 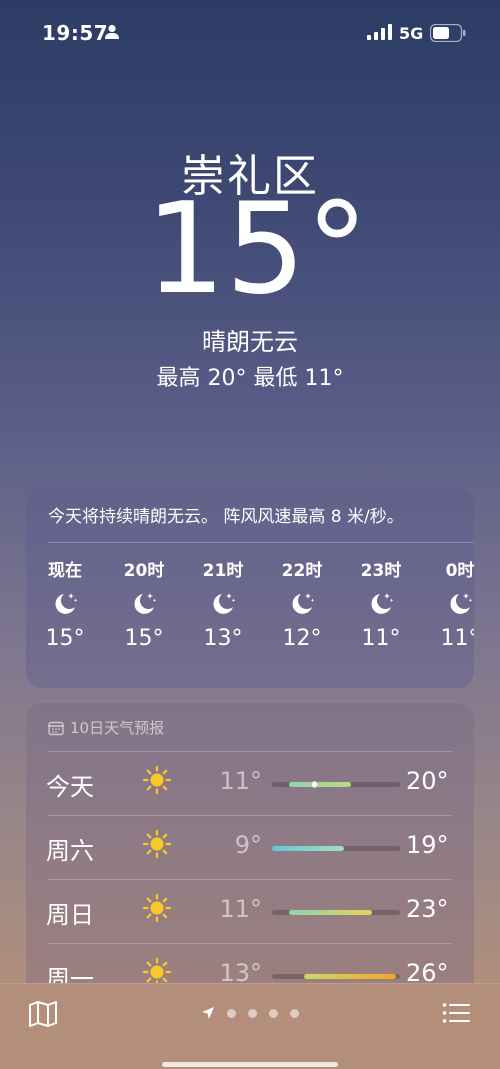 What do you see at coordinates (381, 571) in the screenshot?
I see `hour-label: 23时` at bounding box center [381, 571].